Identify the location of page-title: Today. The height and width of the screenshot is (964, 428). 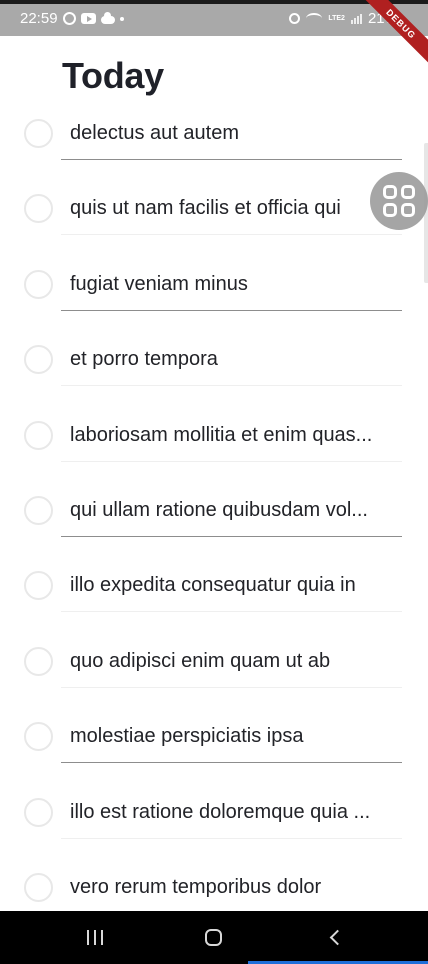
(113, 75).